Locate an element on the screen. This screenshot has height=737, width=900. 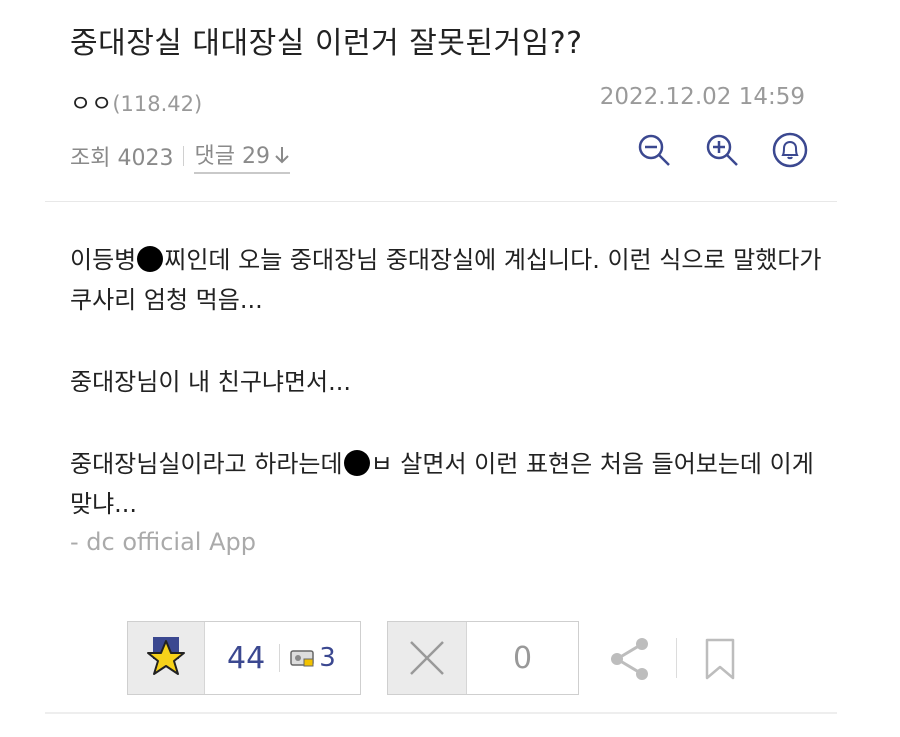
zoom-out-icon is located at coordinates (654, 150).